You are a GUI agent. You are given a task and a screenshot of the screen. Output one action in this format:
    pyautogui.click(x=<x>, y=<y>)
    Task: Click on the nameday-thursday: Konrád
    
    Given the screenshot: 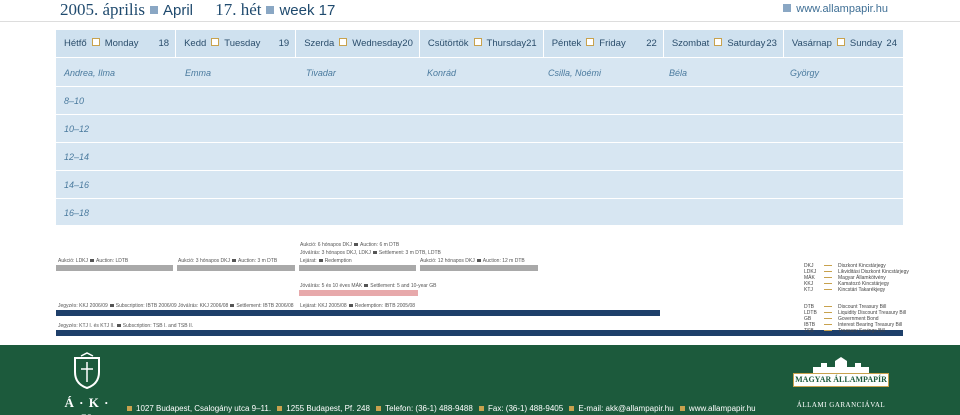 What is the action you would take?
    pyautogui.click(x=442, y=73)
    